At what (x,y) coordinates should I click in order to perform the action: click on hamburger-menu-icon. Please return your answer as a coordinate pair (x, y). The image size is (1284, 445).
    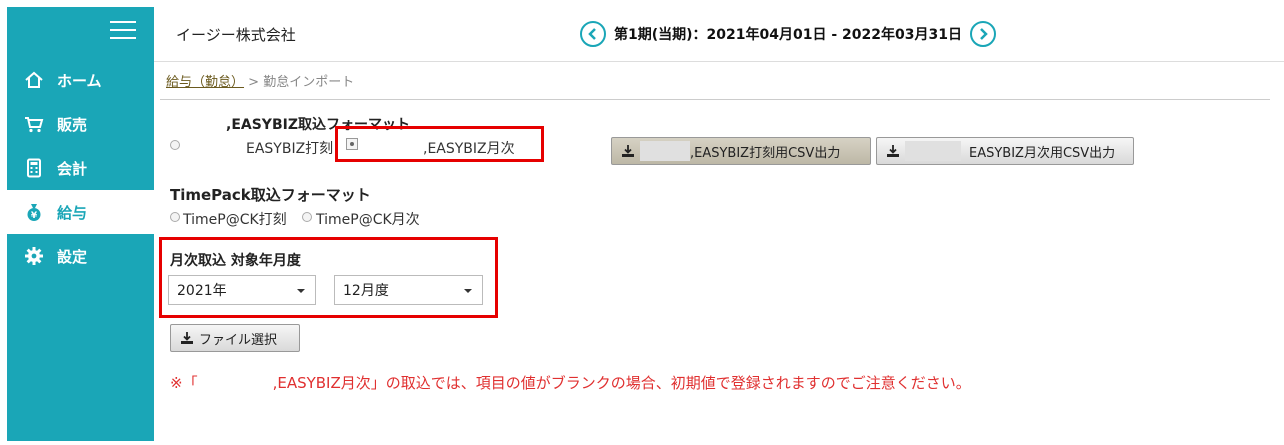
    Looking at the image, I should click on (123, 30).